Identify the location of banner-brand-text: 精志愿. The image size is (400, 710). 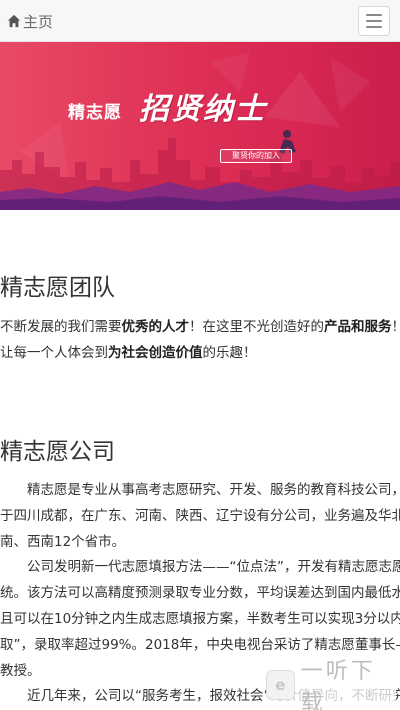
(95, 113).